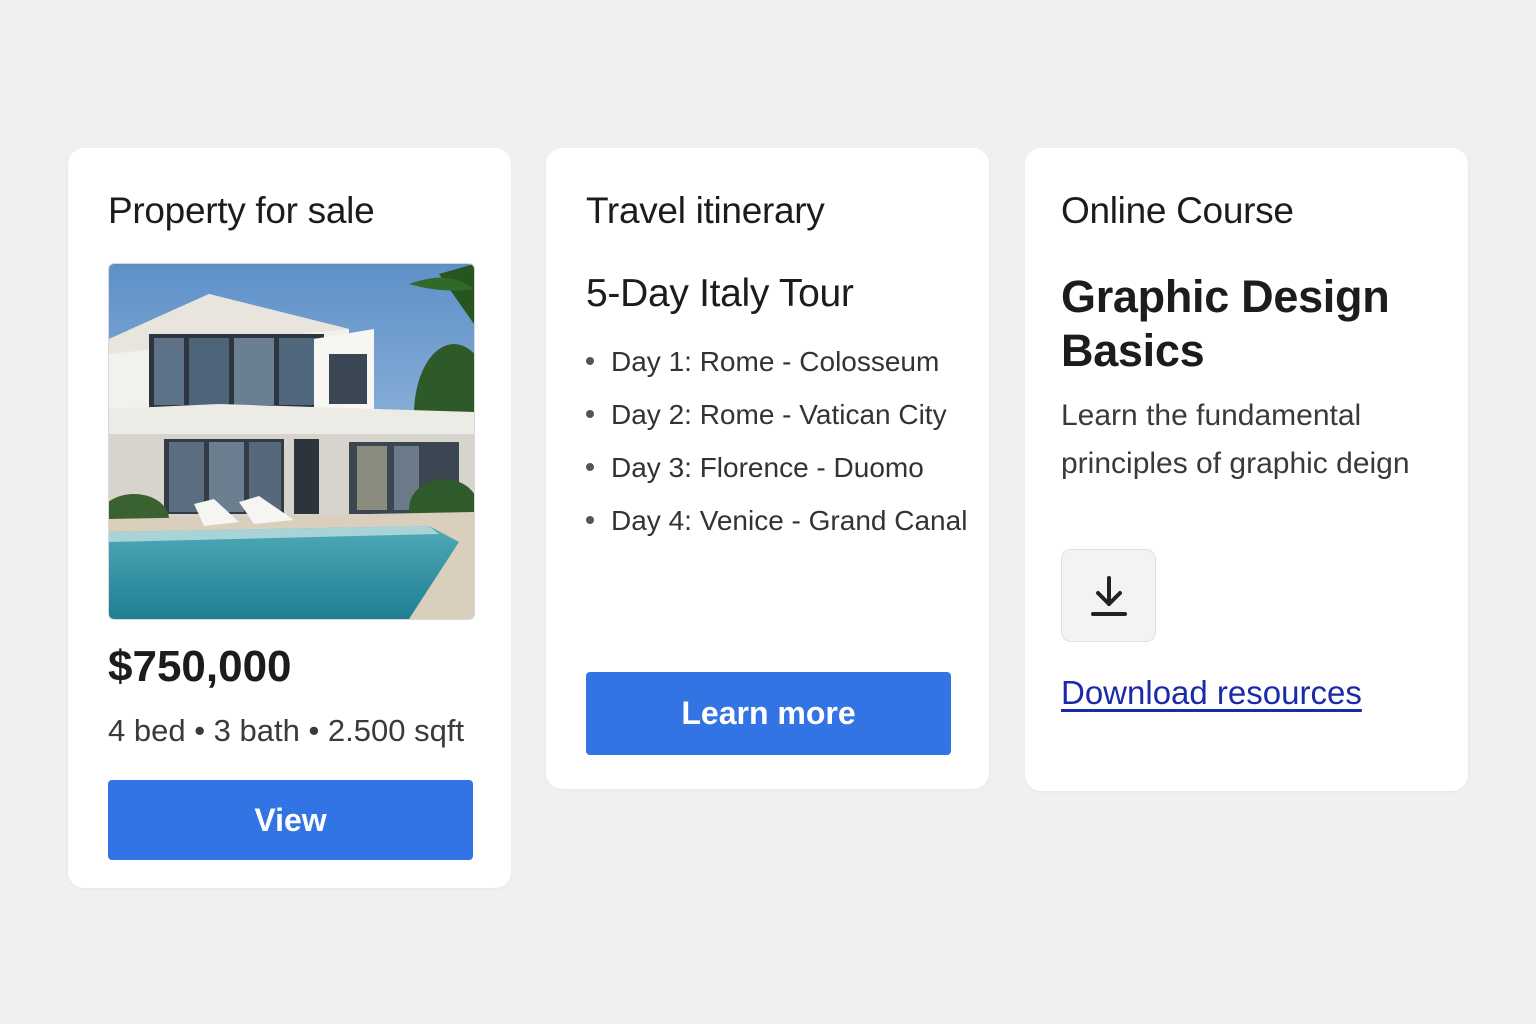 The width and height of the screenshot is (1536, 1024). I want to click on card-title: Property for sale, so click(241, 210).